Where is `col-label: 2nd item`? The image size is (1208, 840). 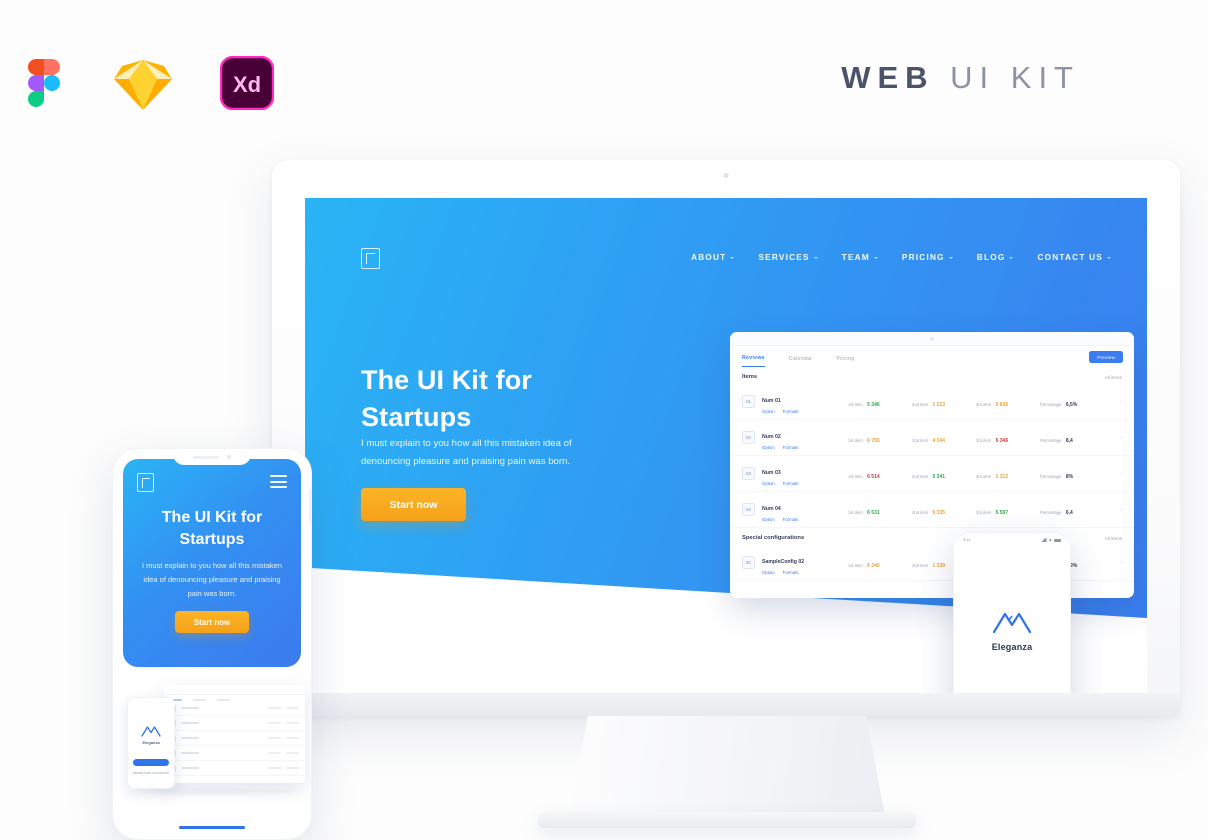 col-label: 2nd item is located at coordinates (920, 476).